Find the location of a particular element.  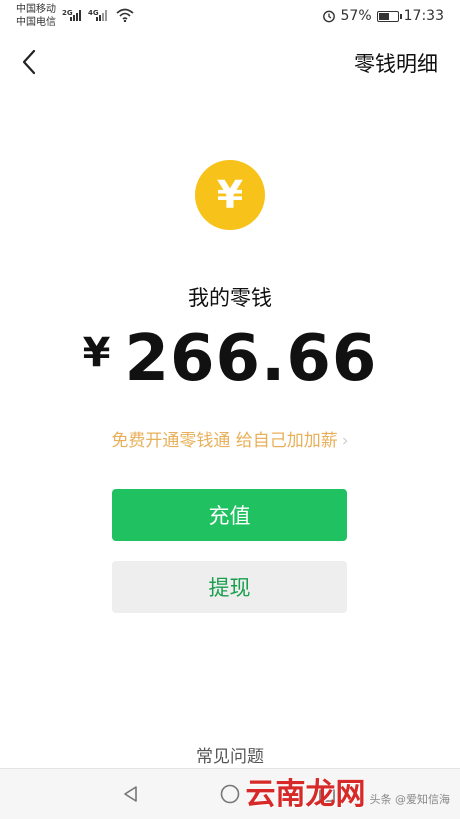

watermark: 云南龙网 头条 @爱知信海 is located at coordinates (348, 795).